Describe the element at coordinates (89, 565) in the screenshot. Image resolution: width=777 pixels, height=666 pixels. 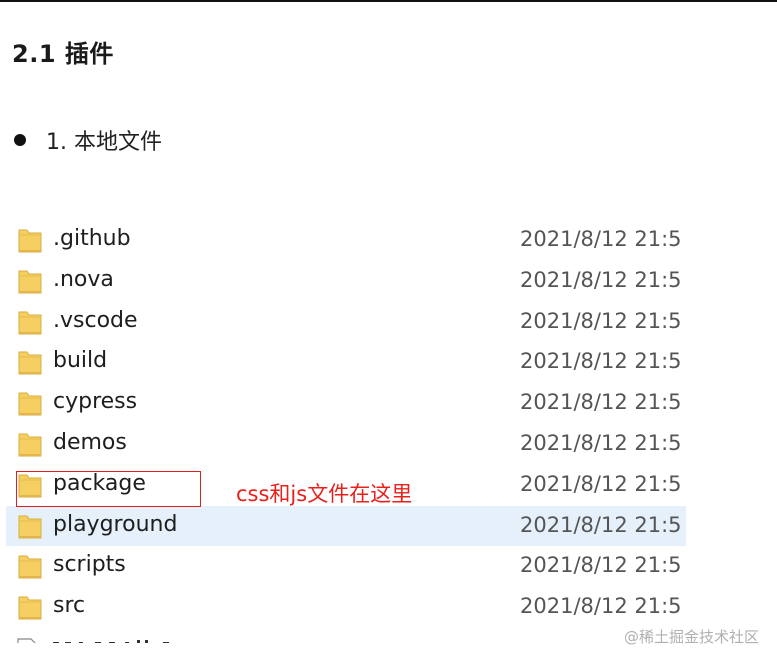
I see `file-name: scripts` at that location.